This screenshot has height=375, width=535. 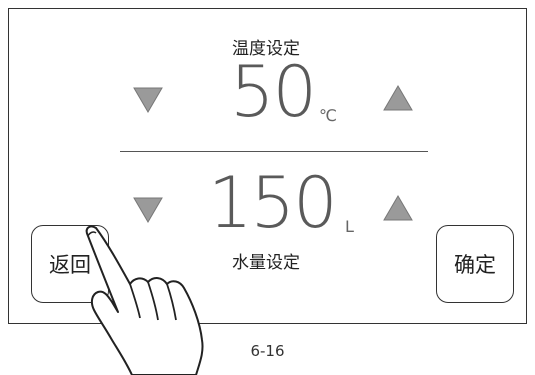 What do you see at coordinates (267, 351) in the screenshot?
I see `page-number: 6-16` at bounding box center [267, 351].